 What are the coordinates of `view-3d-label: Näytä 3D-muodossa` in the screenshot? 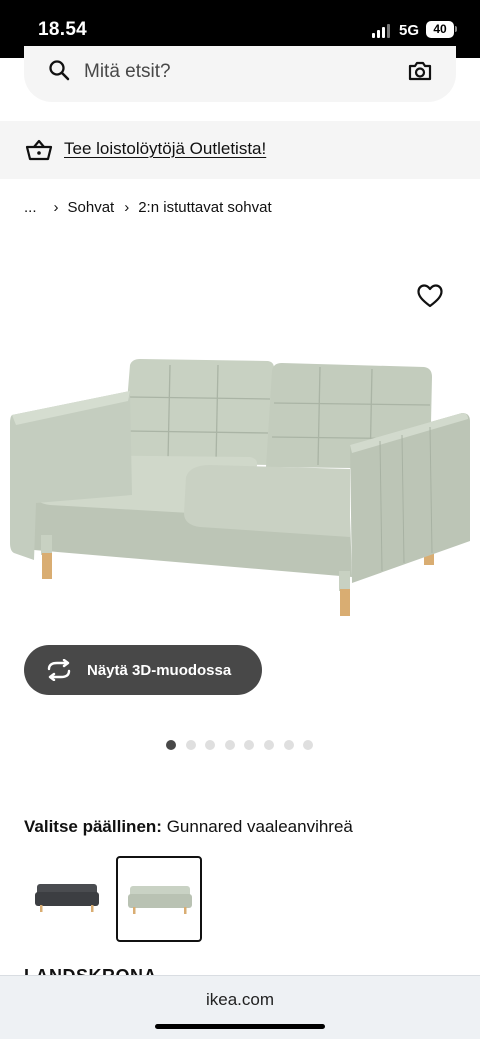 It's located at (159, 670).